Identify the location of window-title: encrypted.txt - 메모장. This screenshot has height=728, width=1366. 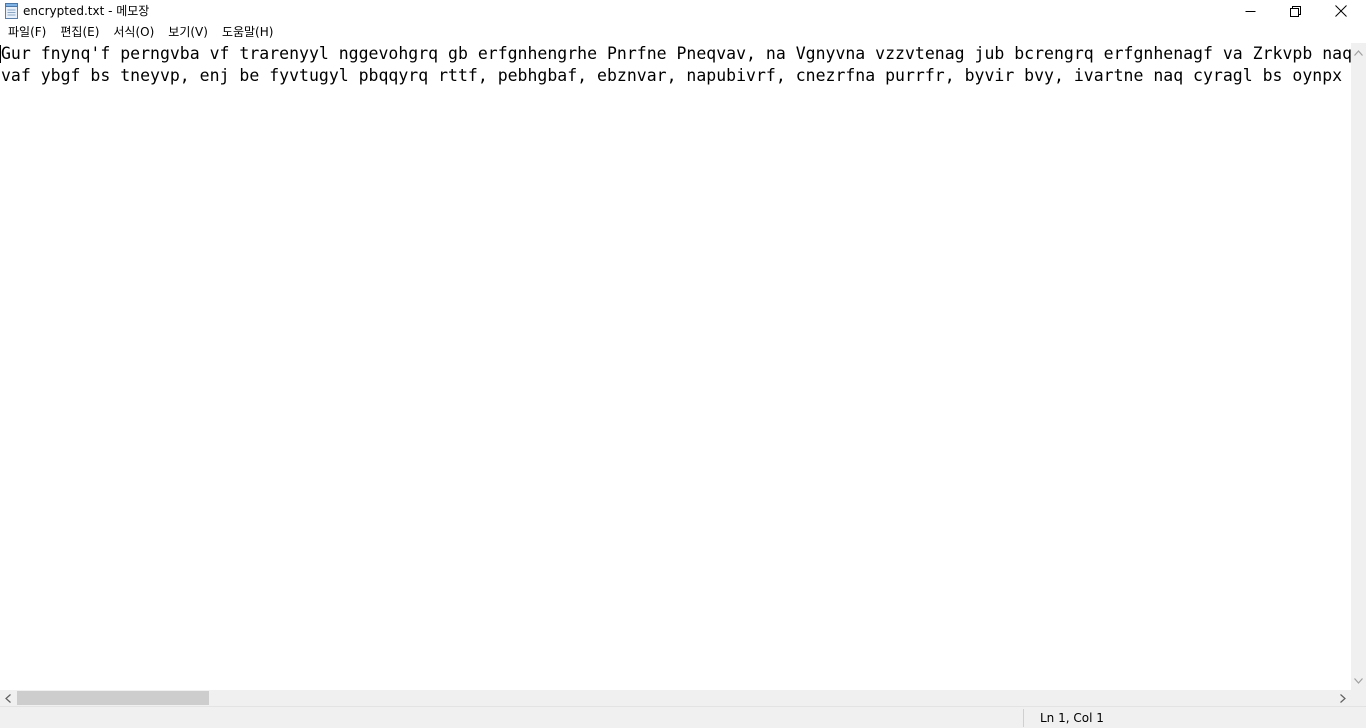
(86, 11).